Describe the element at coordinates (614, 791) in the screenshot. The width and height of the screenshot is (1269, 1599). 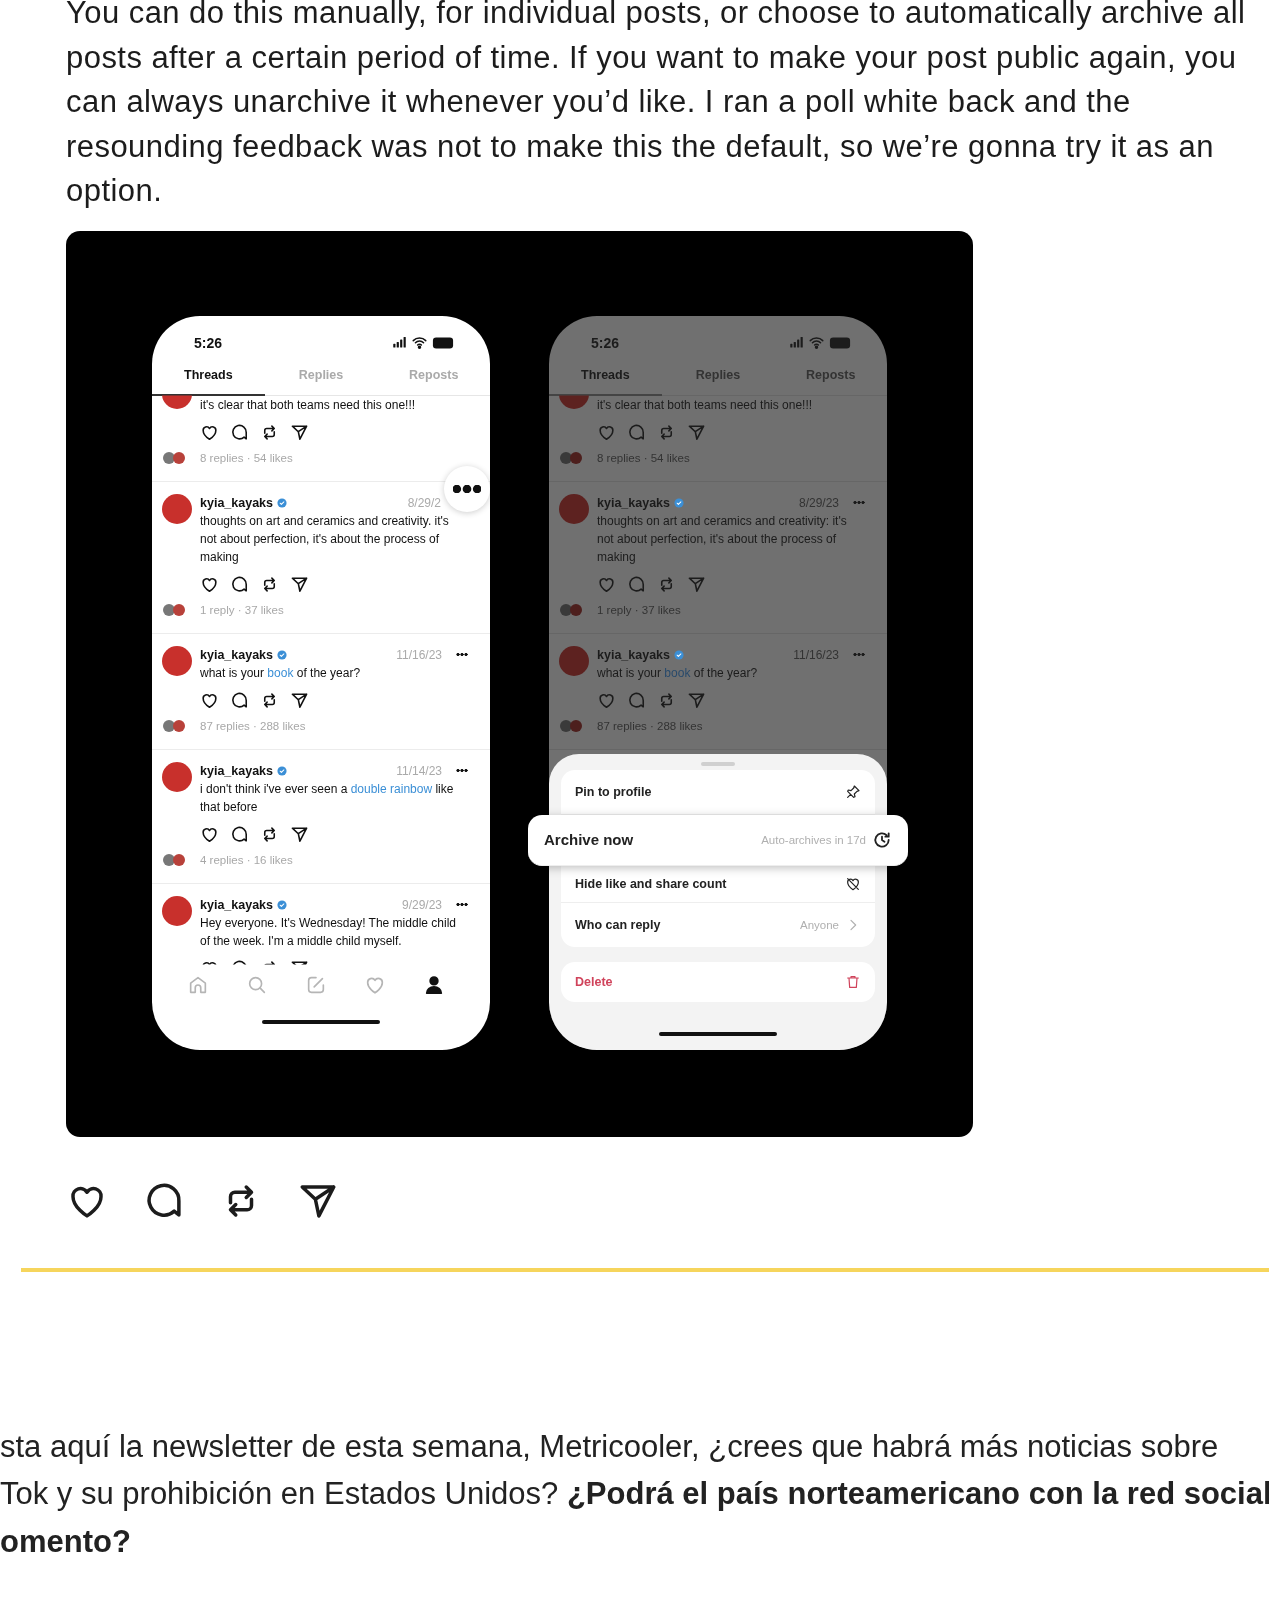
I see `menu-item-label: Pin to profile` at that location.